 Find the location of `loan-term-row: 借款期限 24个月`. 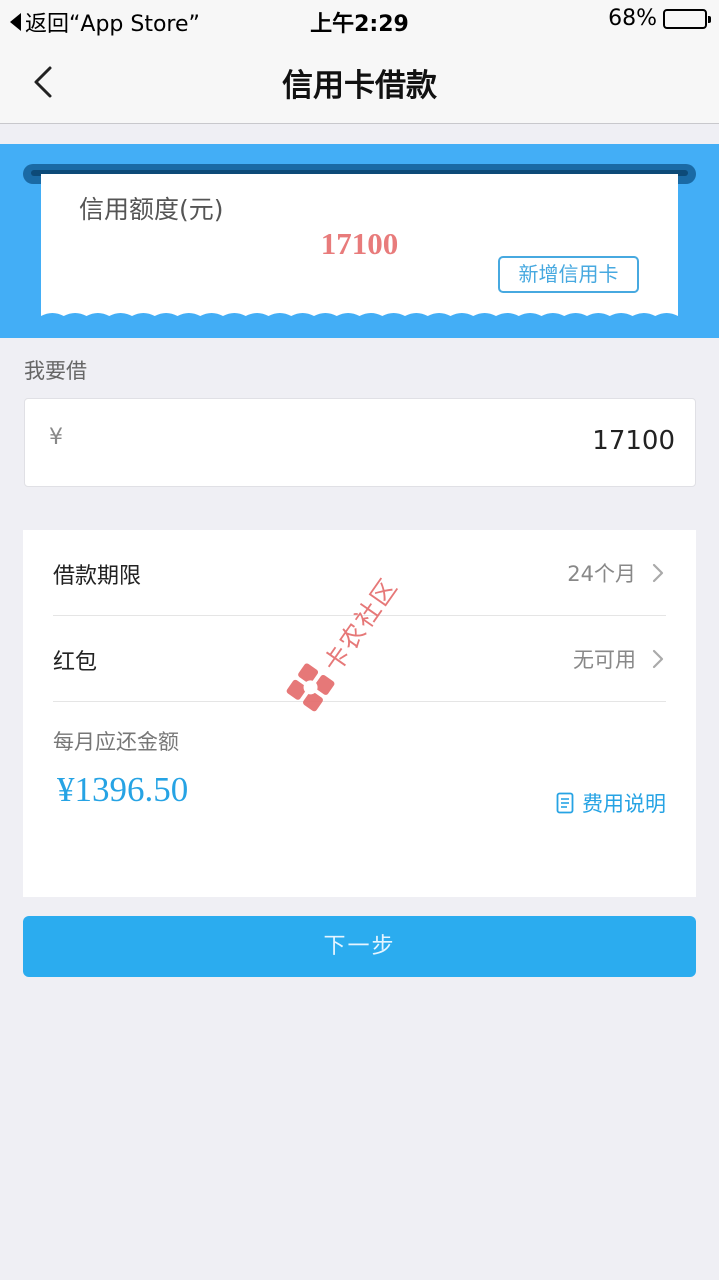

loan-term-row: 借款期限 24个月 is located at coordinates (359, 573).